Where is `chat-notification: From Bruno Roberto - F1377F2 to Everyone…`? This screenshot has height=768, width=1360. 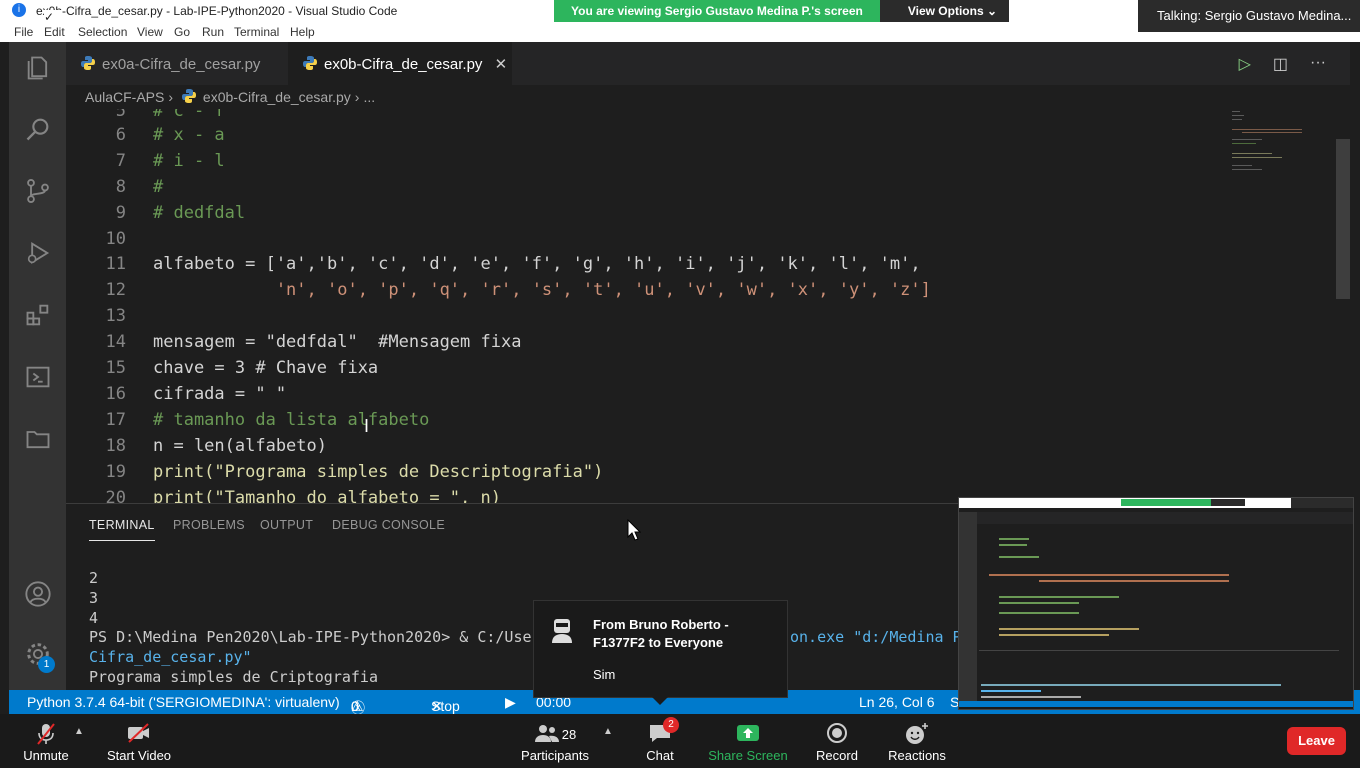
chat-notification: From Bruno Roberto - F1377F2 to Everyone… is located at coordinates (660, 649).